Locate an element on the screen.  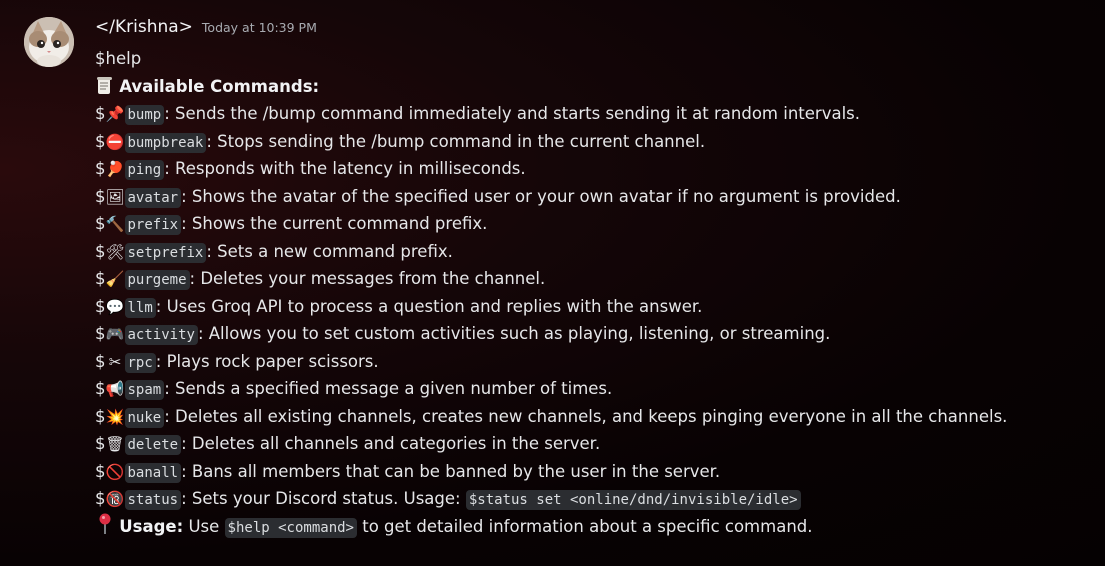
command-description: : Sets a new command prefix. is located at coordinates (329, 251).